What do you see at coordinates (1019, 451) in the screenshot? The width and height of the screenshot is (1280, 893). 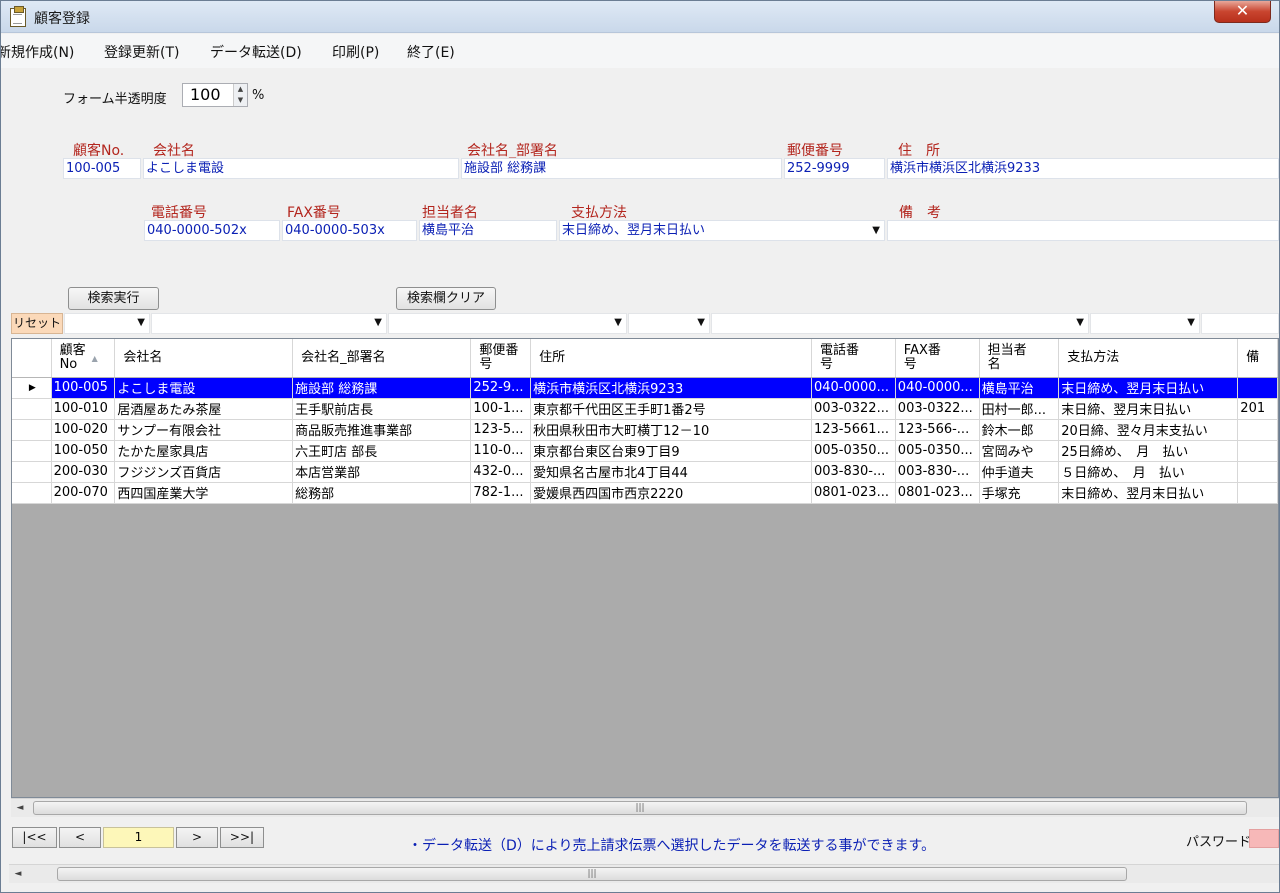 I see `cell-contact: 宮岡みや` at bounding box center [1019, 451].